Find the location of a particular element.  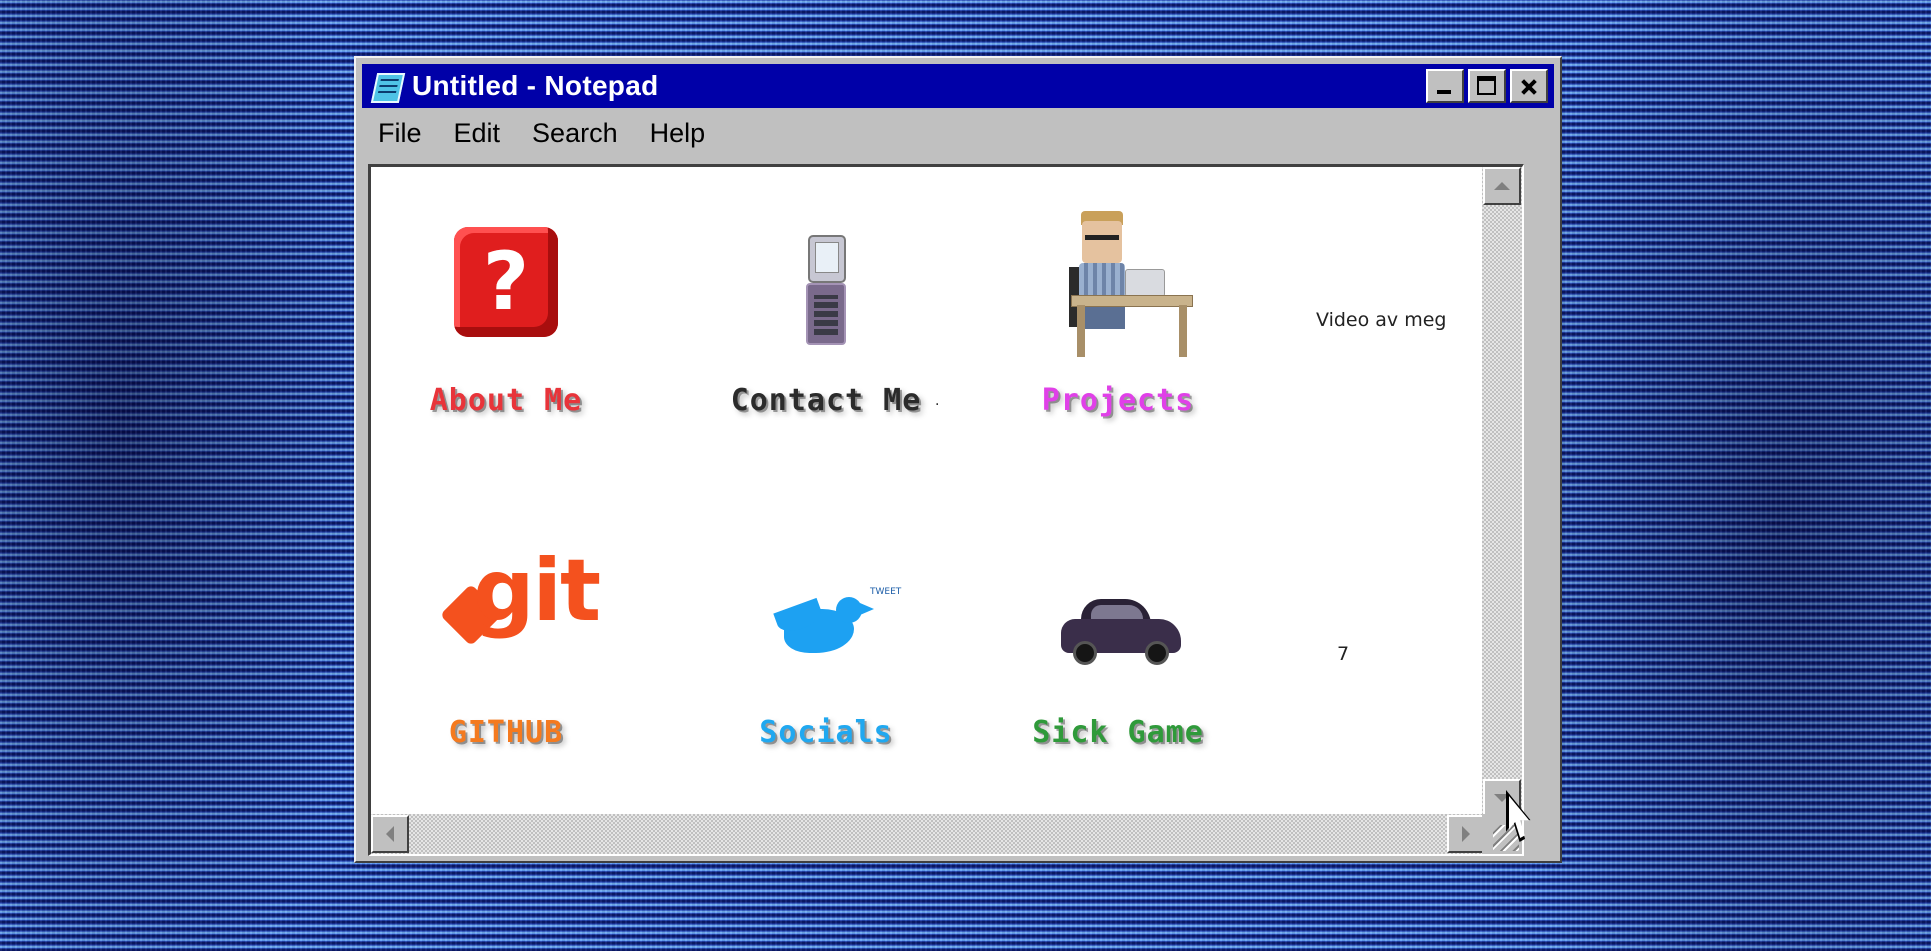

scroll-up-button is located at coordinates (1502, 186).